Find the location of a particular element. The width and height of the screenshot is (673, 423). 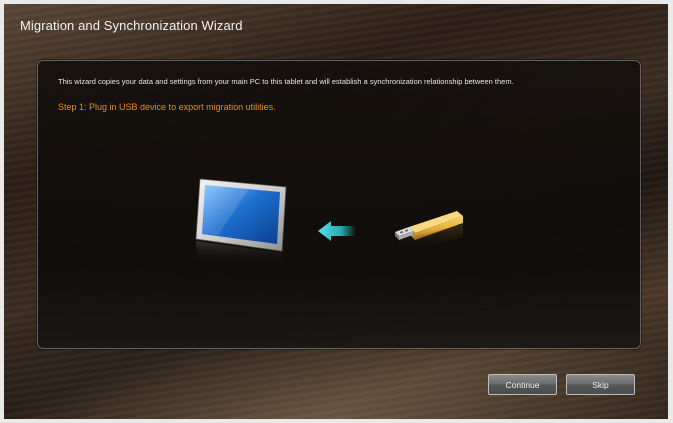

window-title: Migration and Synchronization Wizard is located at coordinates (131, 25).